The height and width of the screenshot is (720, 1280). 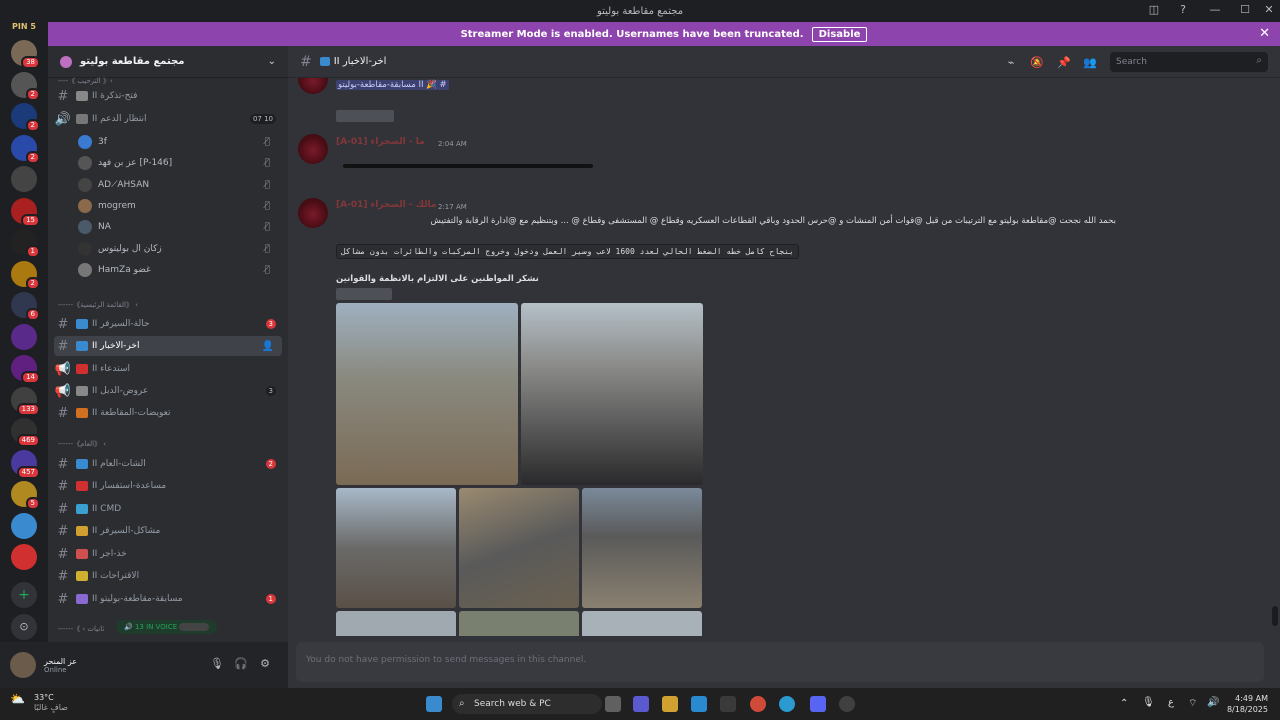 I want to click on channel-item: # II تعويضات-المقاطعة, so click(x=168, y=413).